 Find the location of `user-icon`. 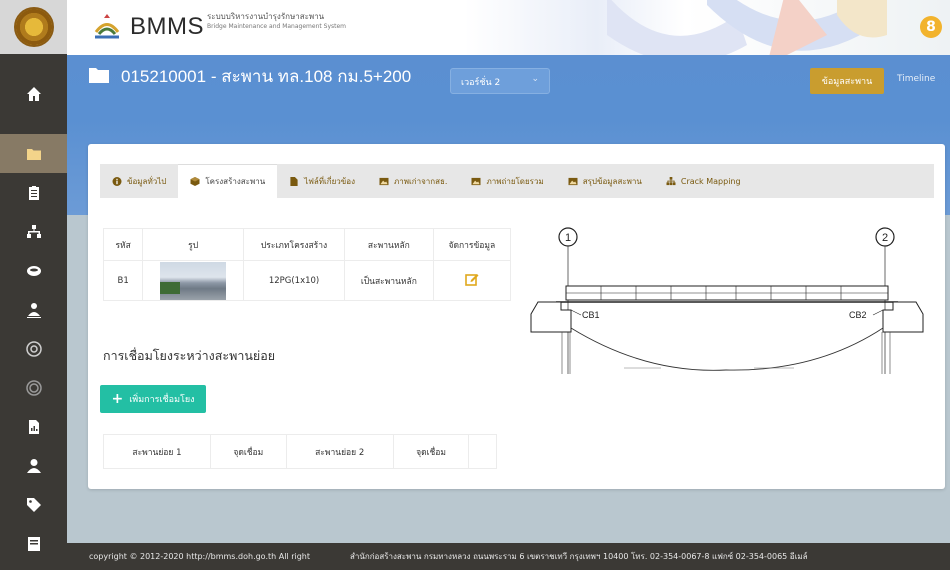

user-icon is located at coordinates (33, 465).